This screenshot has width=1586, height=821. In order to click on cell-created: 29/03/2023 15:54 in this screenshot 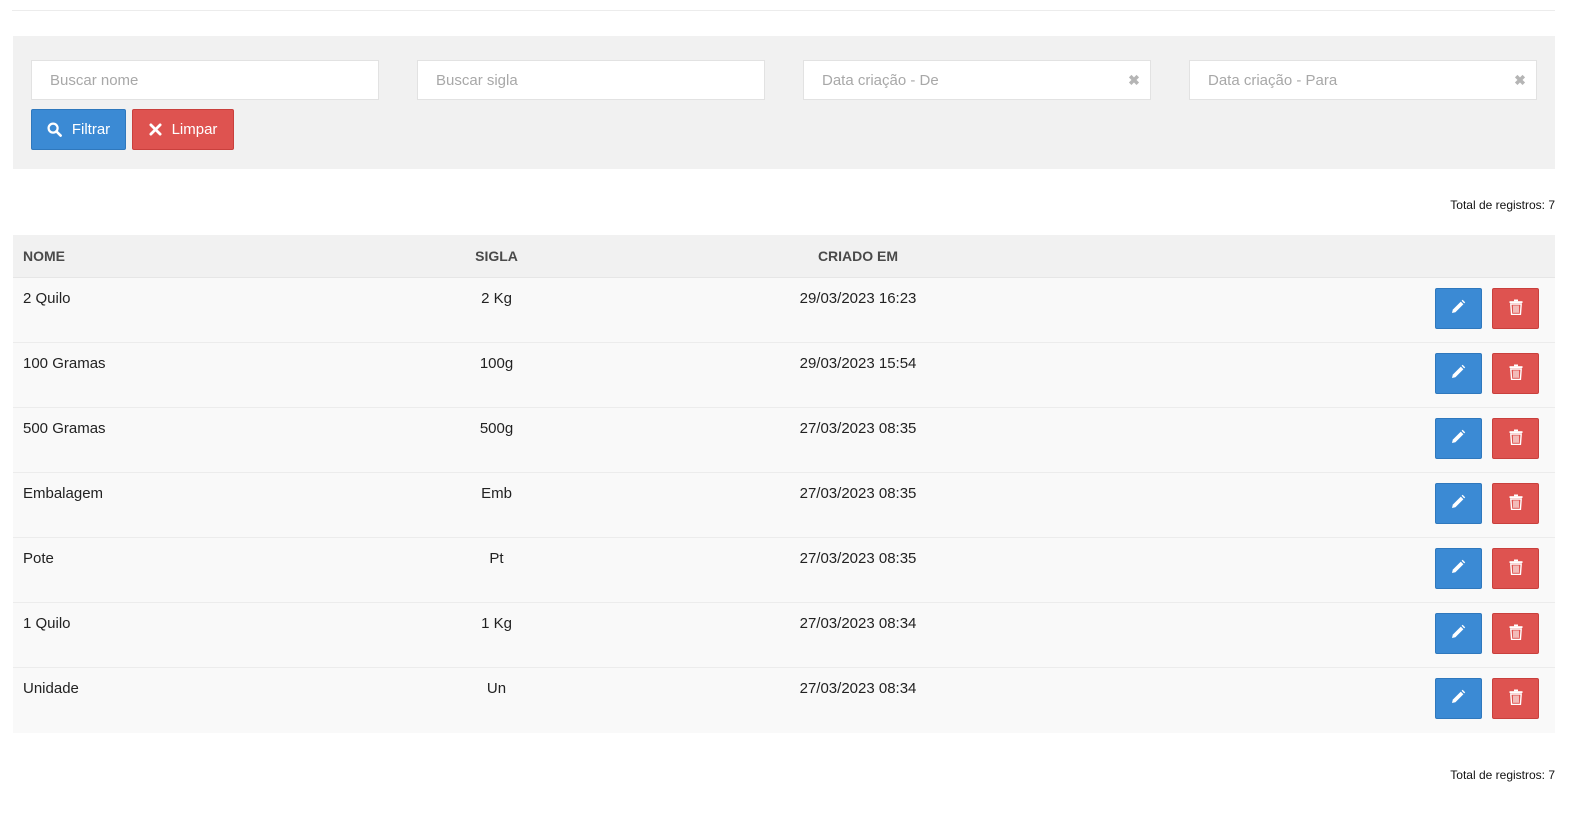, I will do `click(858, 375)`.